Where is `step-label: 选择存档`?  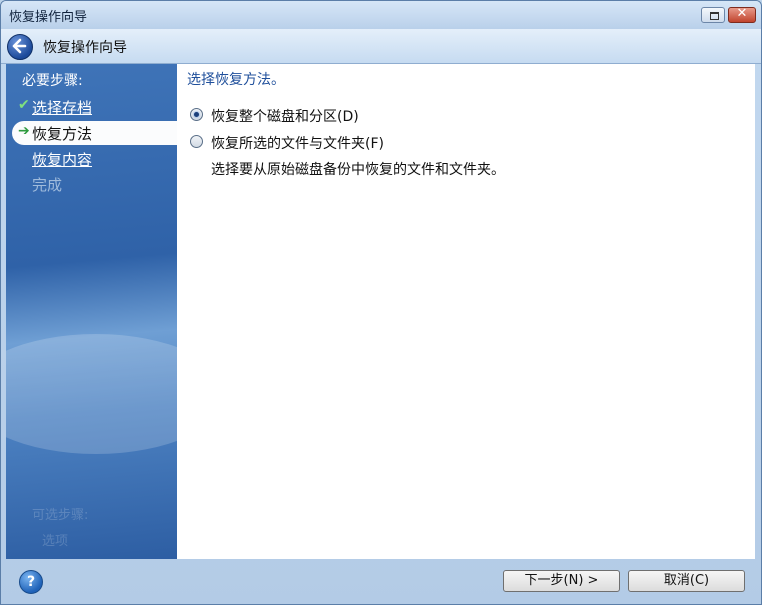 step-label: 选择存档 is located at coordinates (62, 108).